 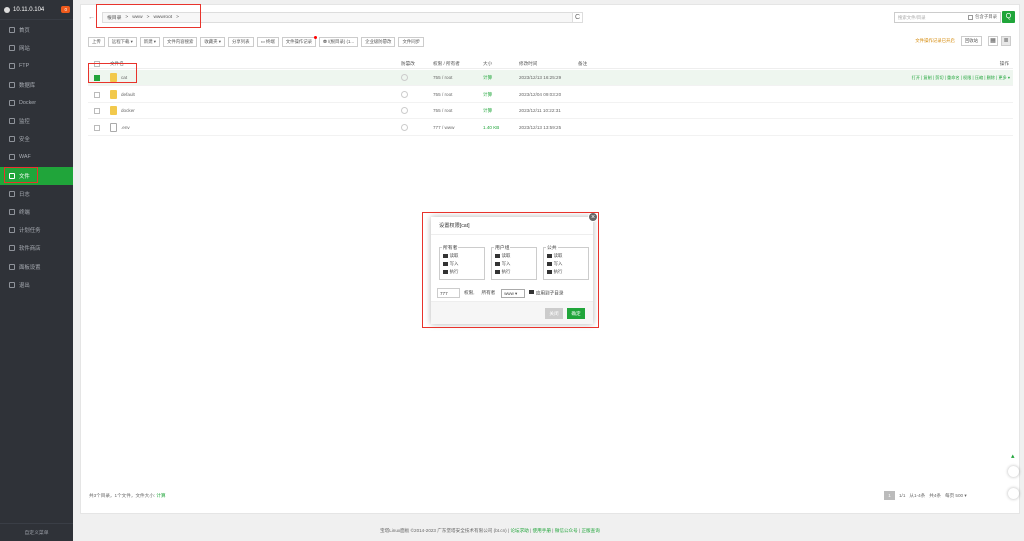 What do you see at coordinates (36, 139) in the screenshot?
I see `sidebar-item-6: 安全` at bounding box center [36, 139].